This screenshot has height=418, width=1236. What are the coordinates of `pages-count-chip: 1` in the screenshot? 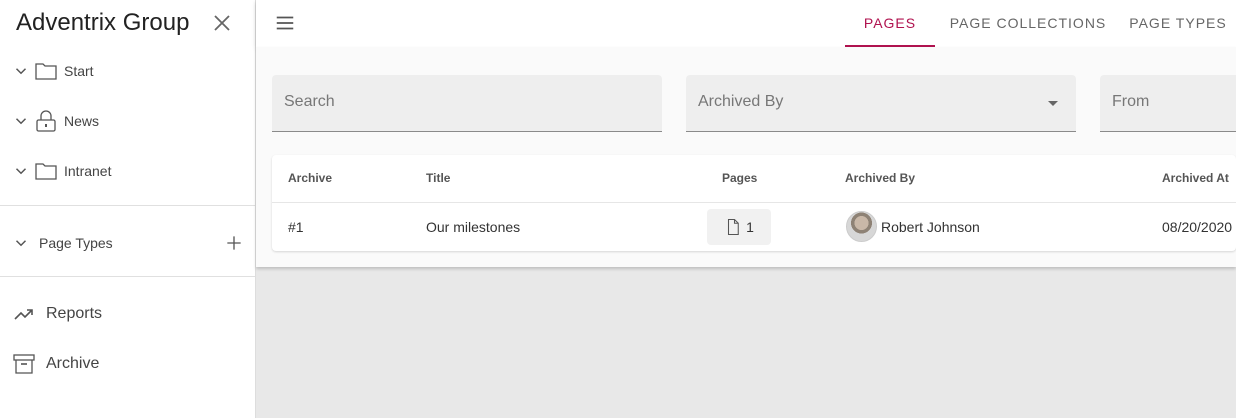 It's located at (739, 227).